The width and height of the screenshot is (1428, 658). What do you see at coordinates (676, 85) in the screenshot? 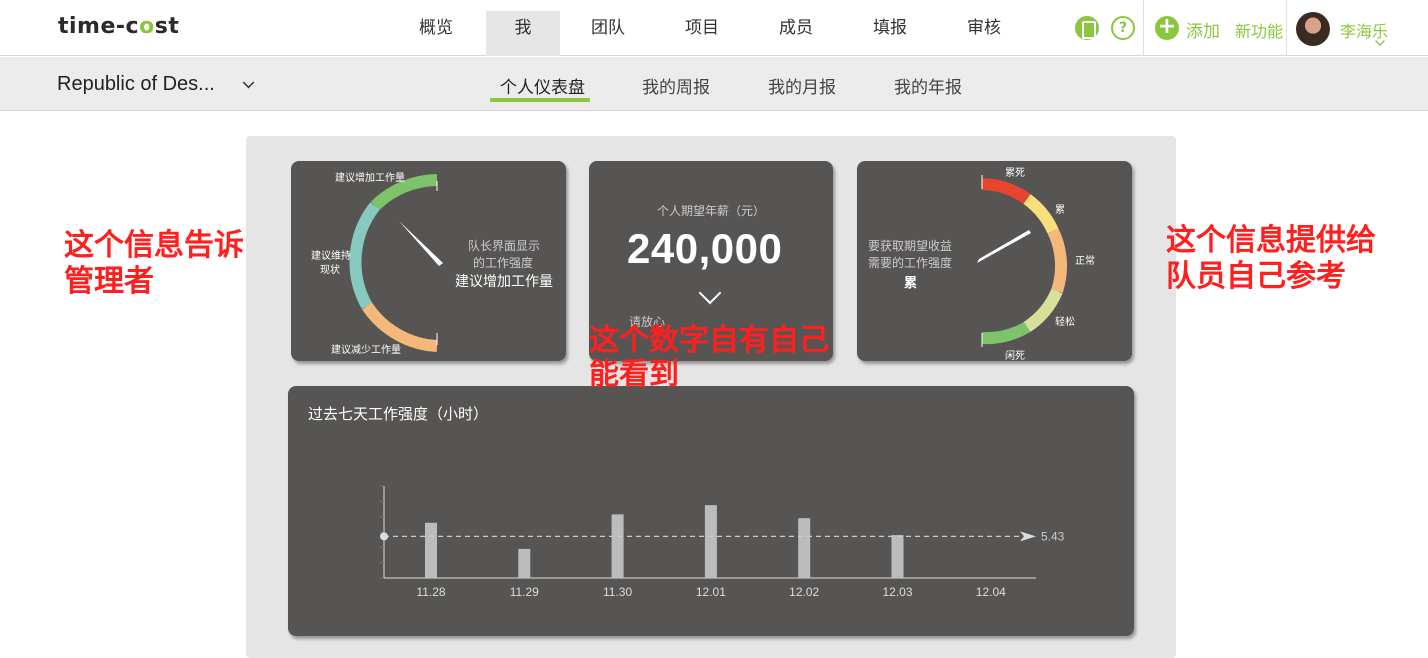
I see `tab-weekly-report: 我的周报` at bounding box center [676, 85].